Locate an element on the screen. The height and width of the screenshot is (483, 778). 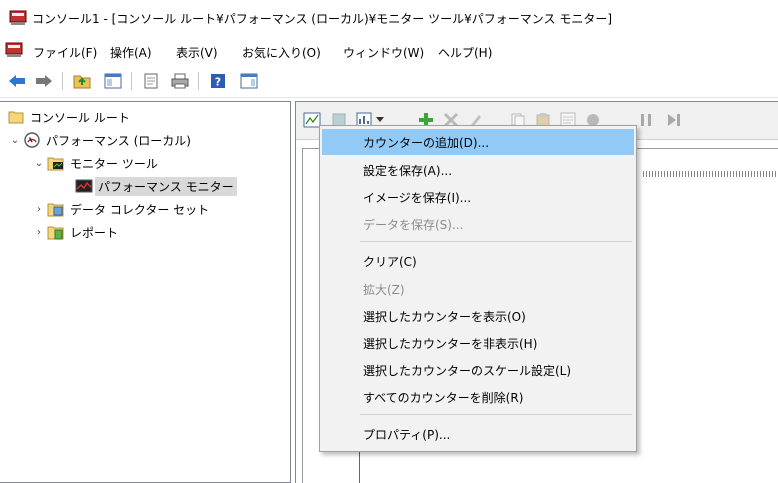
menu-item-clear: クリア(C) is located at coordinates (478, 261).